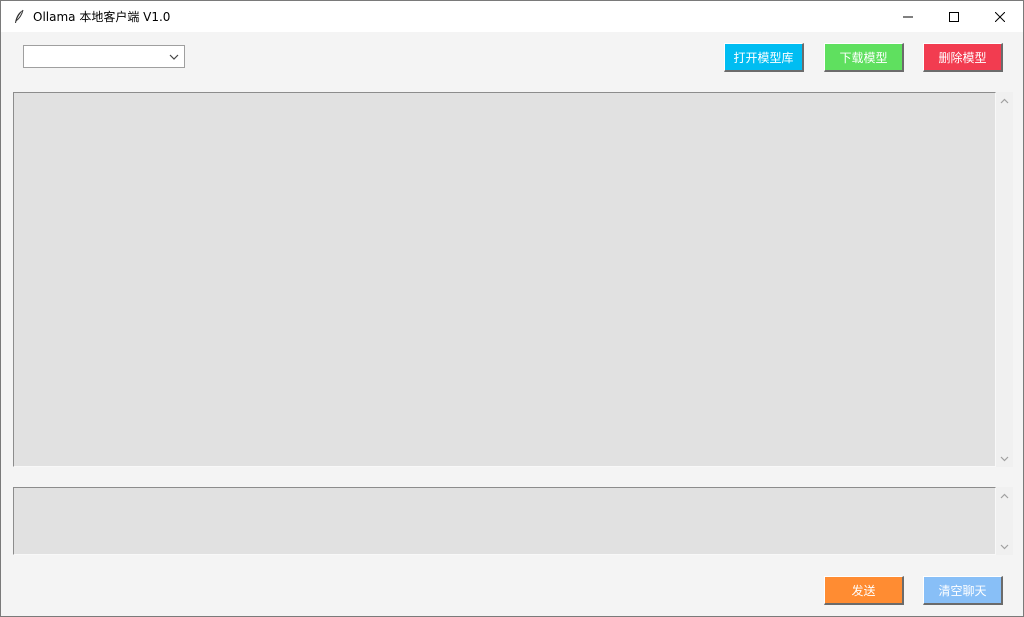 The width and height of the screenshot is (1024, 617). What do you see at coordinates (764, 57) in the screenshot?
I see `open-model-library-button: 打开模型库` at bounding box center [764, 57].